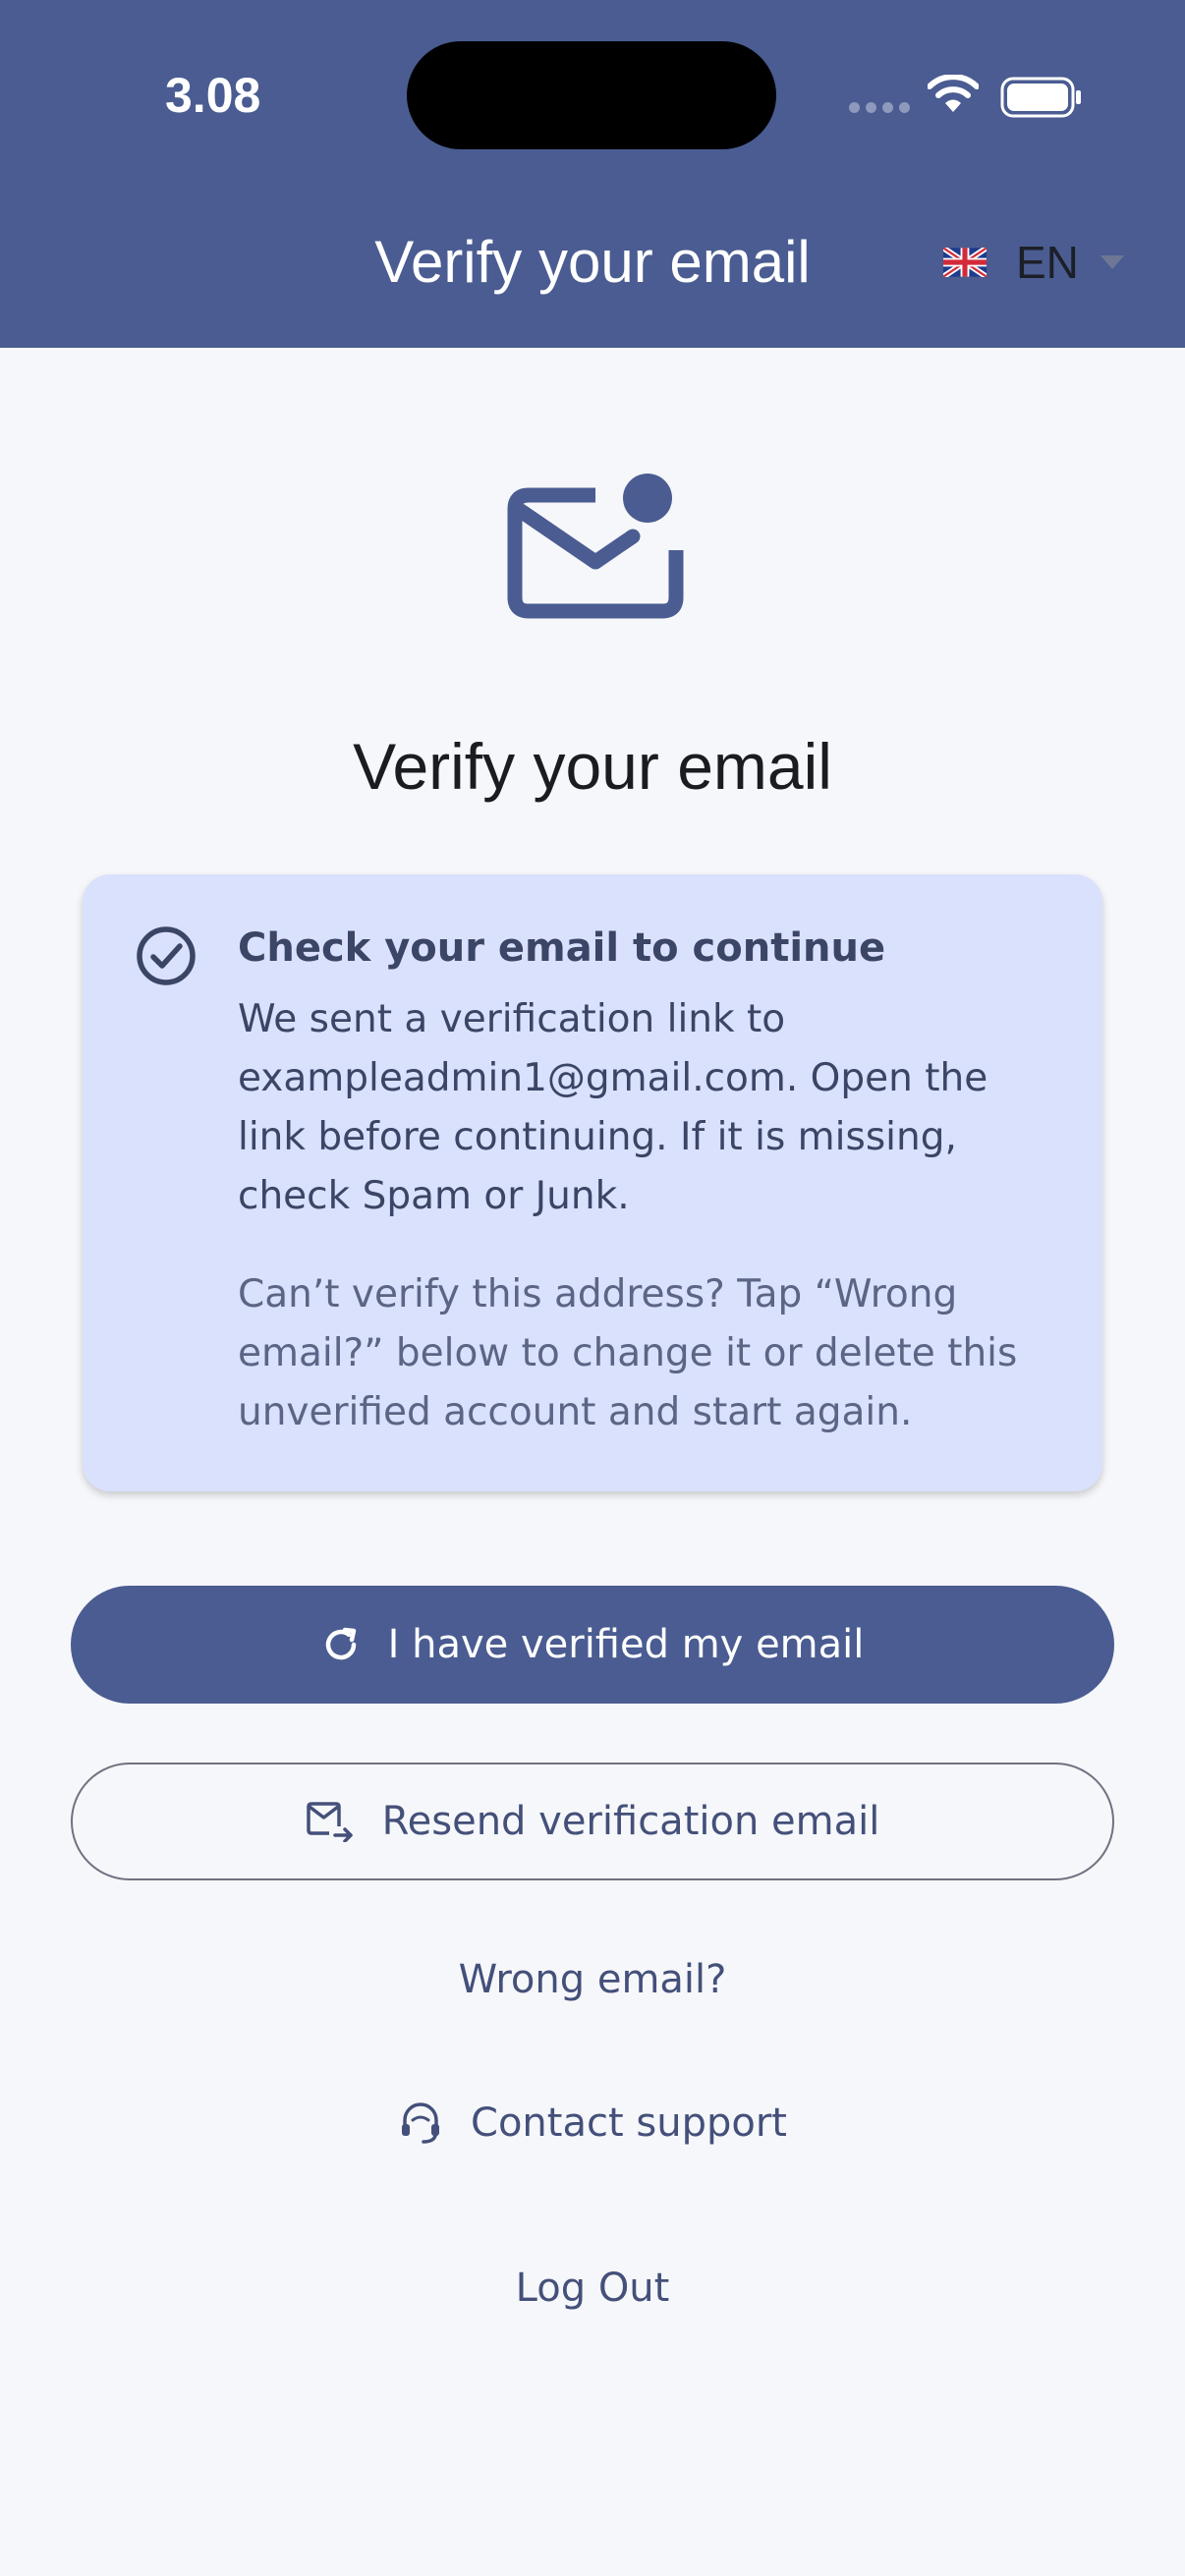 The image size is (1185, 2576). I want to click on battery-icon, so click(1041, 97).